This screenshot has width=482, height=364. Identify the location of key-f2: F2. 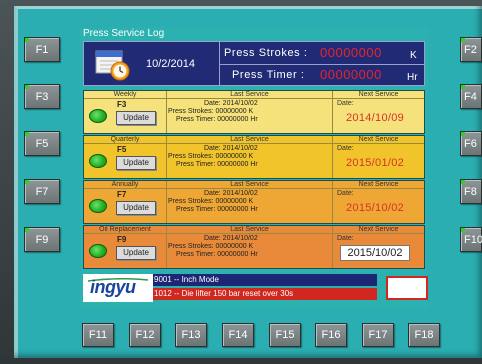
(471, 49).